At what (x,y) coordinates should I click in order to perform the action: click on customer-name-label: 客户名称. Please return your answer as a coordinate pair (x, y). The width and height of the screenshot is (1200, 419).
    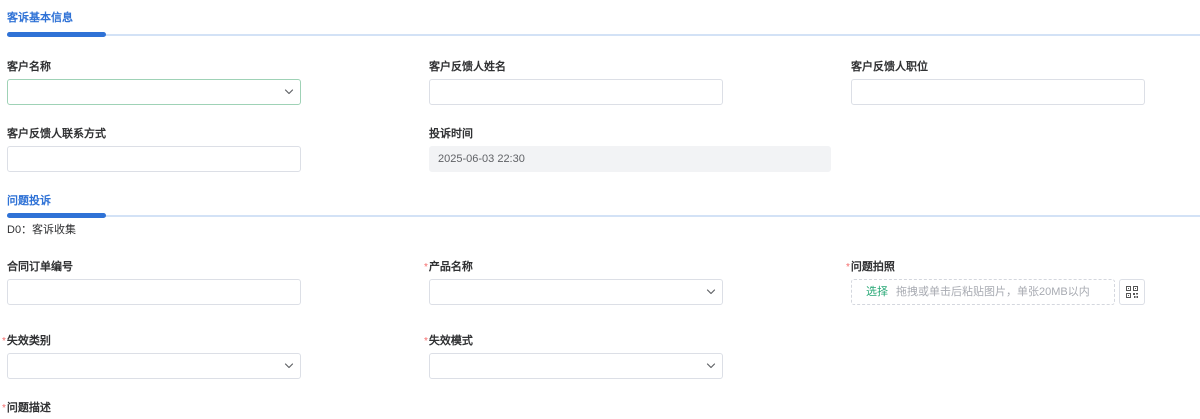
    Looking at the image, I should click on (29, 67).